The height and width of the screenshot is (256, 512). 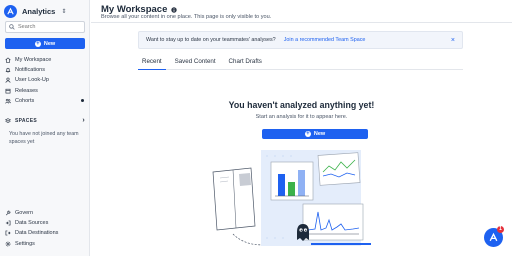 I want to click on spaces-empty-note: You have not joined any team spaces yet, so click(x=44, y=138).